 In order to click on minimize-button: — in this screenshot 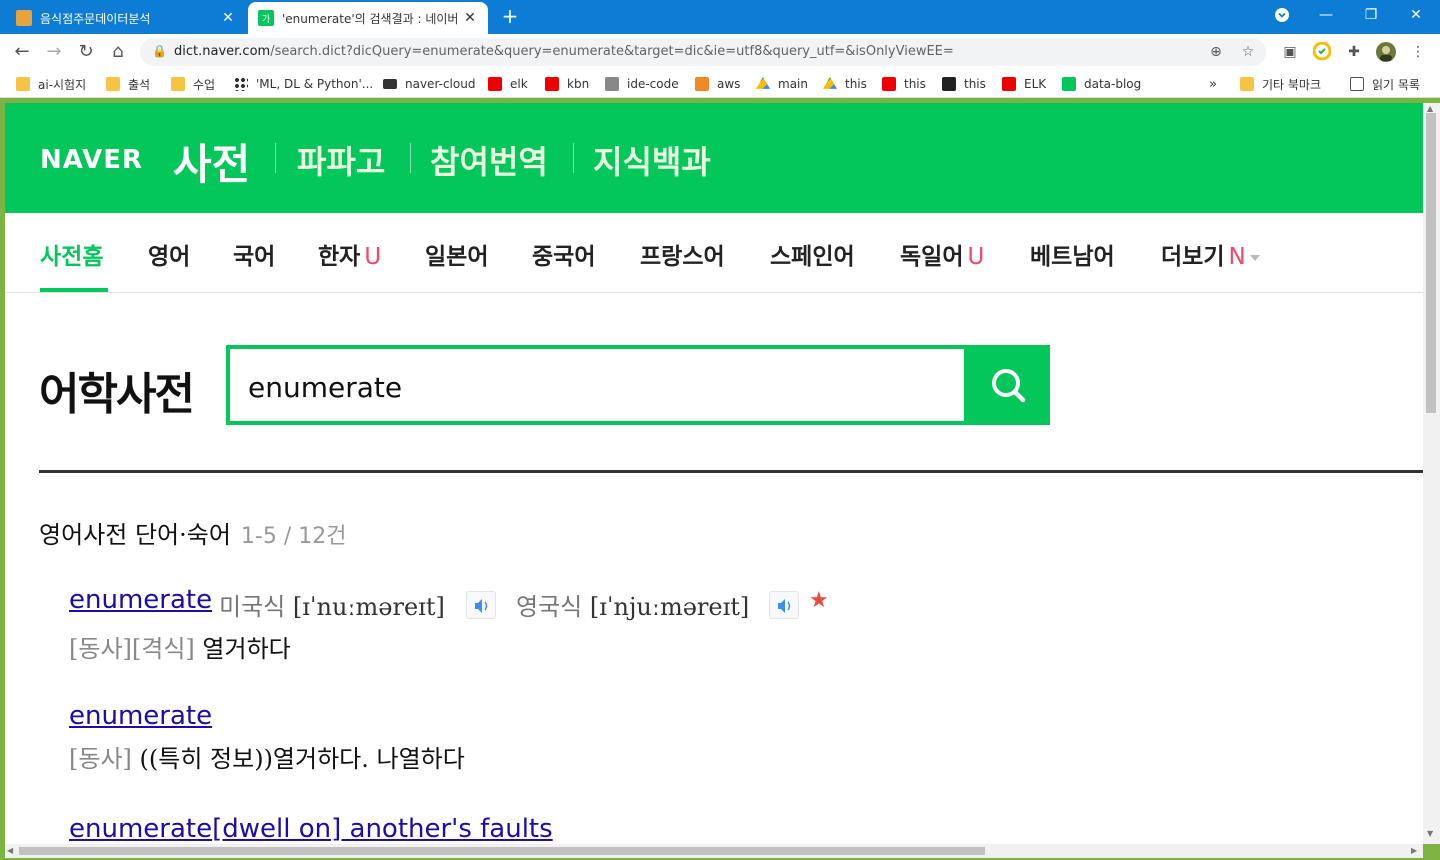, I will do `click(1326, 15)`.